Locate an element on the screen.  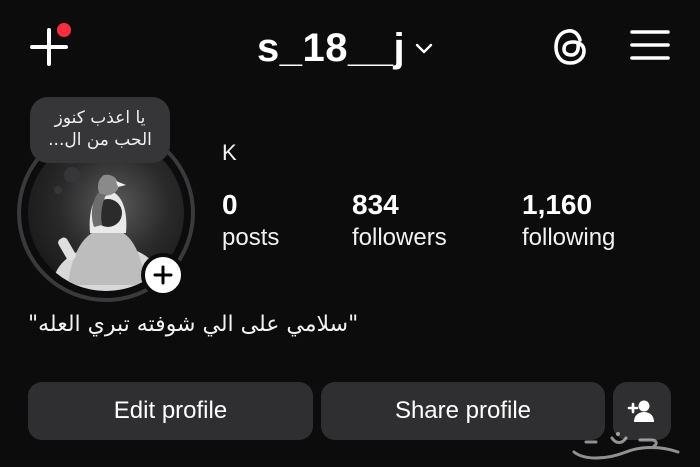
threads-icon is located at coordinates (570, 47).